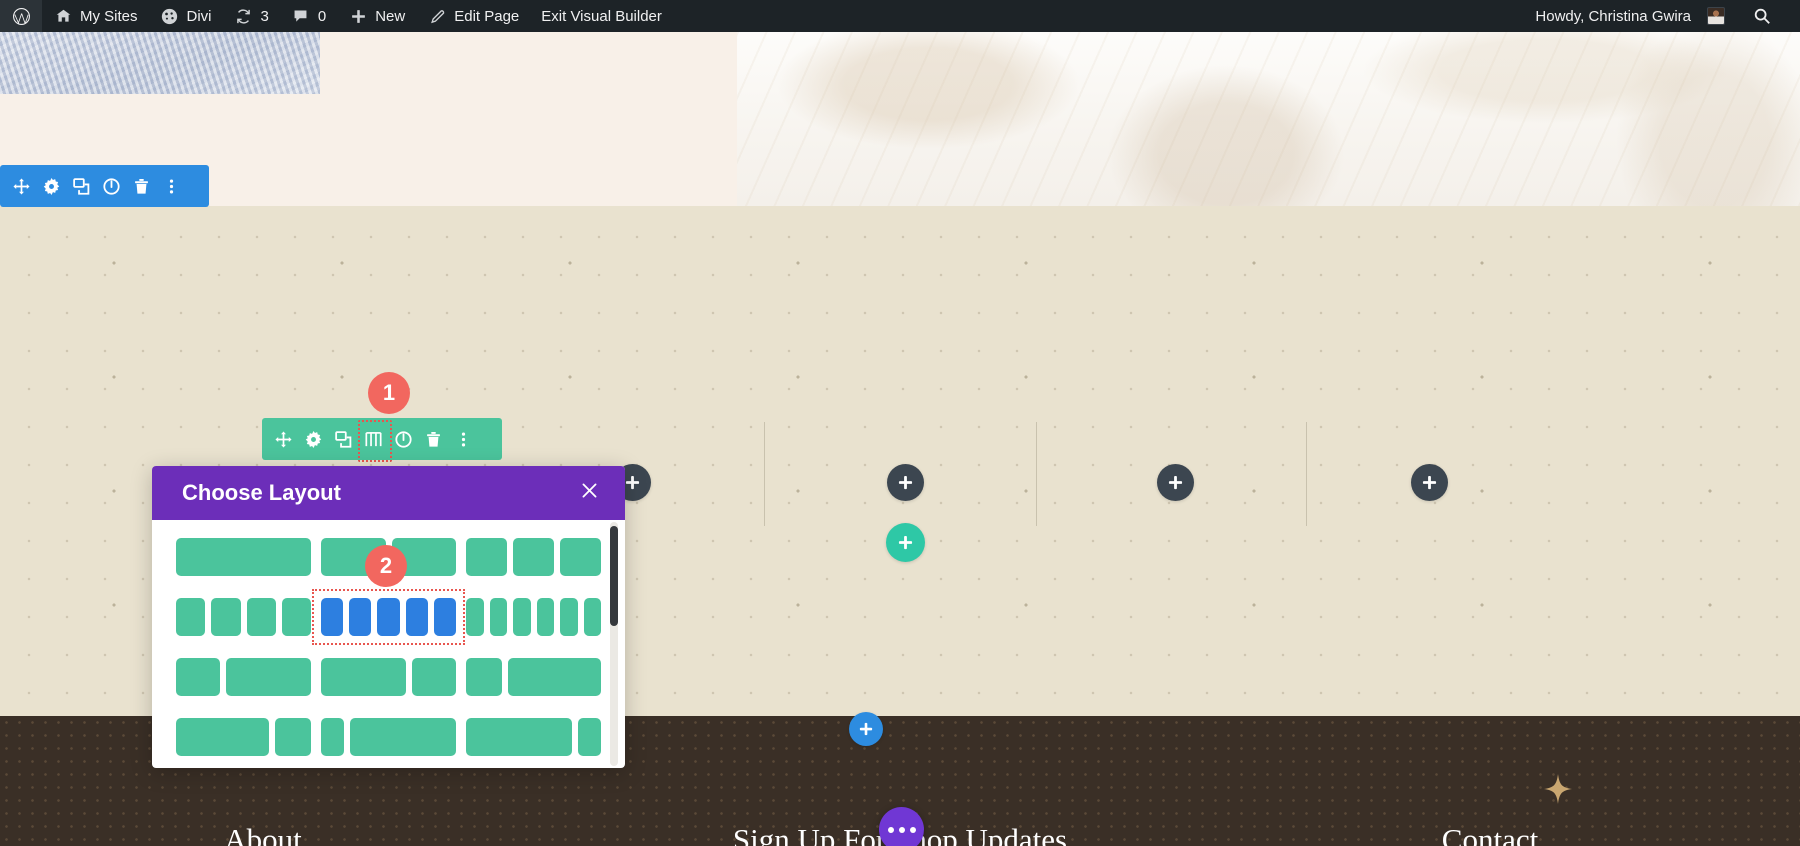 The height and width of the screenshot is (846, 1800). What do you see at coordinates (487, 16) in the screenshot?
I see `admin-bar-edit-page-label: Edit Page` at bounding box center [487, 16].